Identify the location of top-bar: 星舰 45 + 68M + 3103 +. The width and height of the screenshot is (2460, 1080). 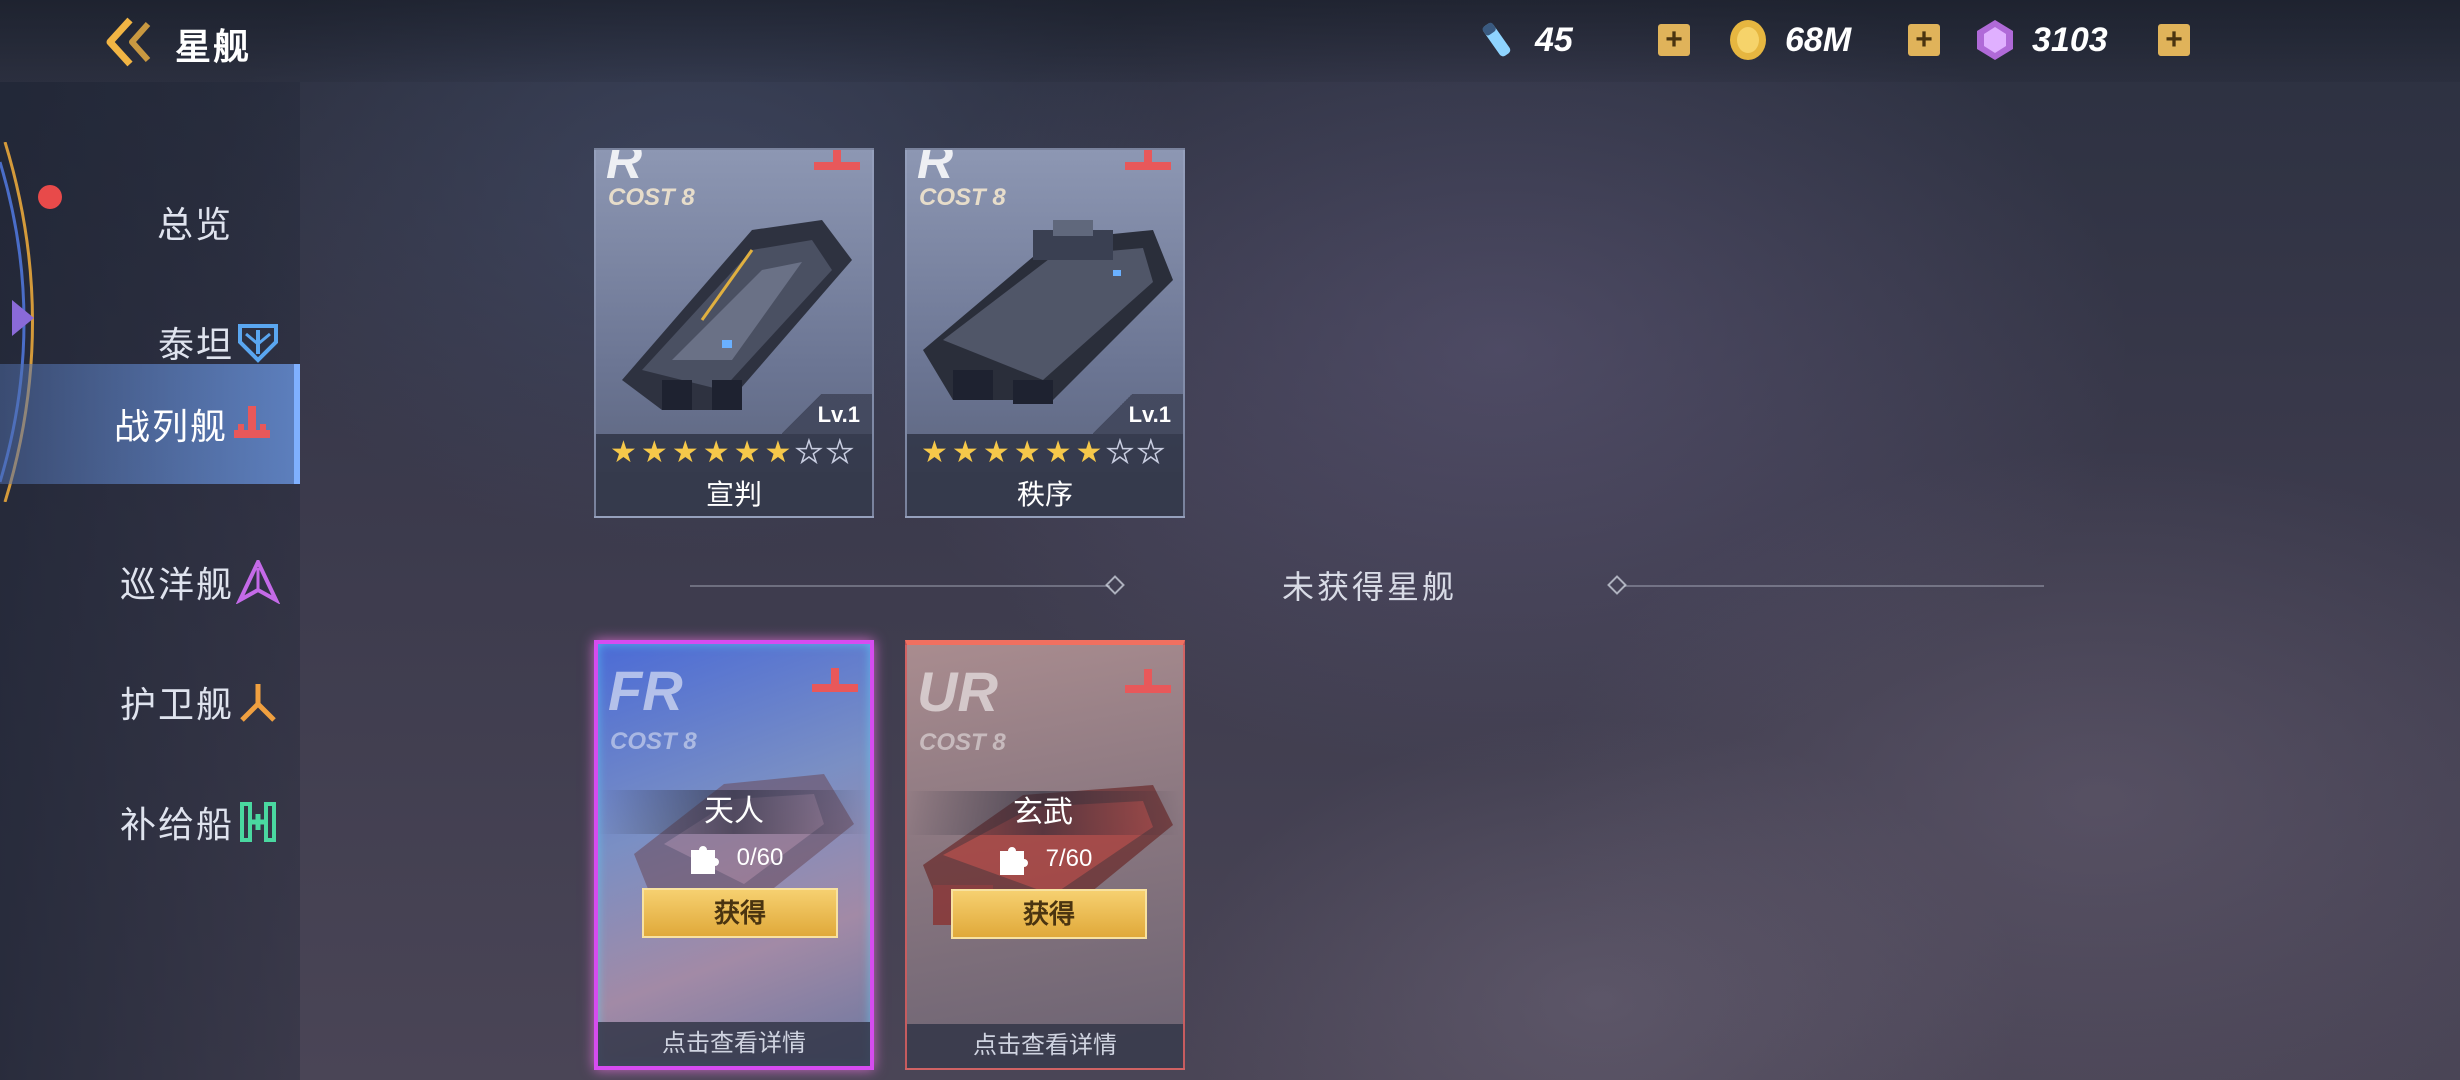
(1230, 41).